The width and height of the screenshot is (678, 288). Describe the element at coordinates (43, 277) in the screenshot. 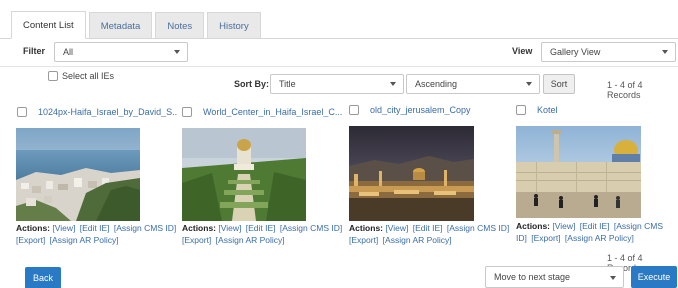

I see `back-button: Back` at that location.